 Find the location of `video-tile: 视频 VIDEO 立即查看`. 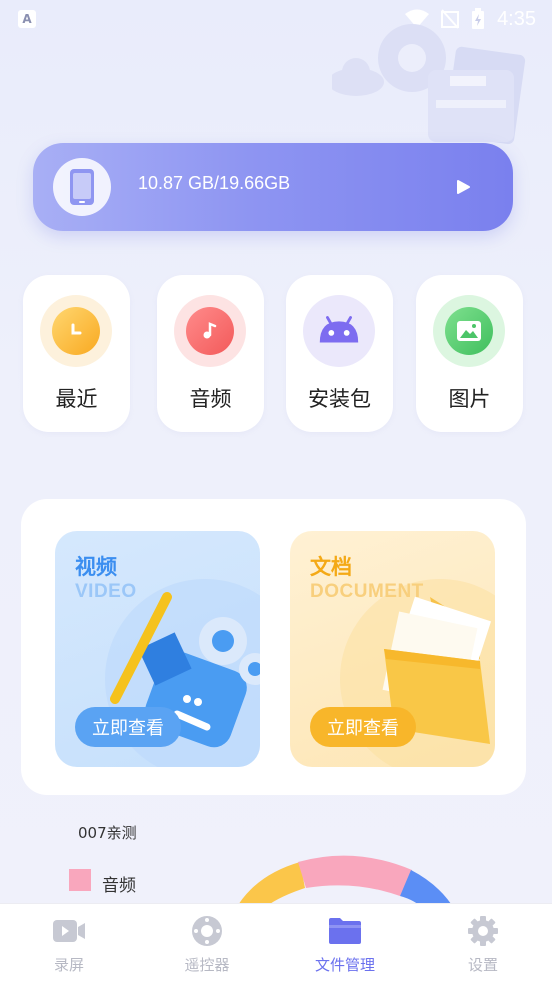

video-tile: 视频 VIDEO 立即查看 is located at coordinates (157, 649).